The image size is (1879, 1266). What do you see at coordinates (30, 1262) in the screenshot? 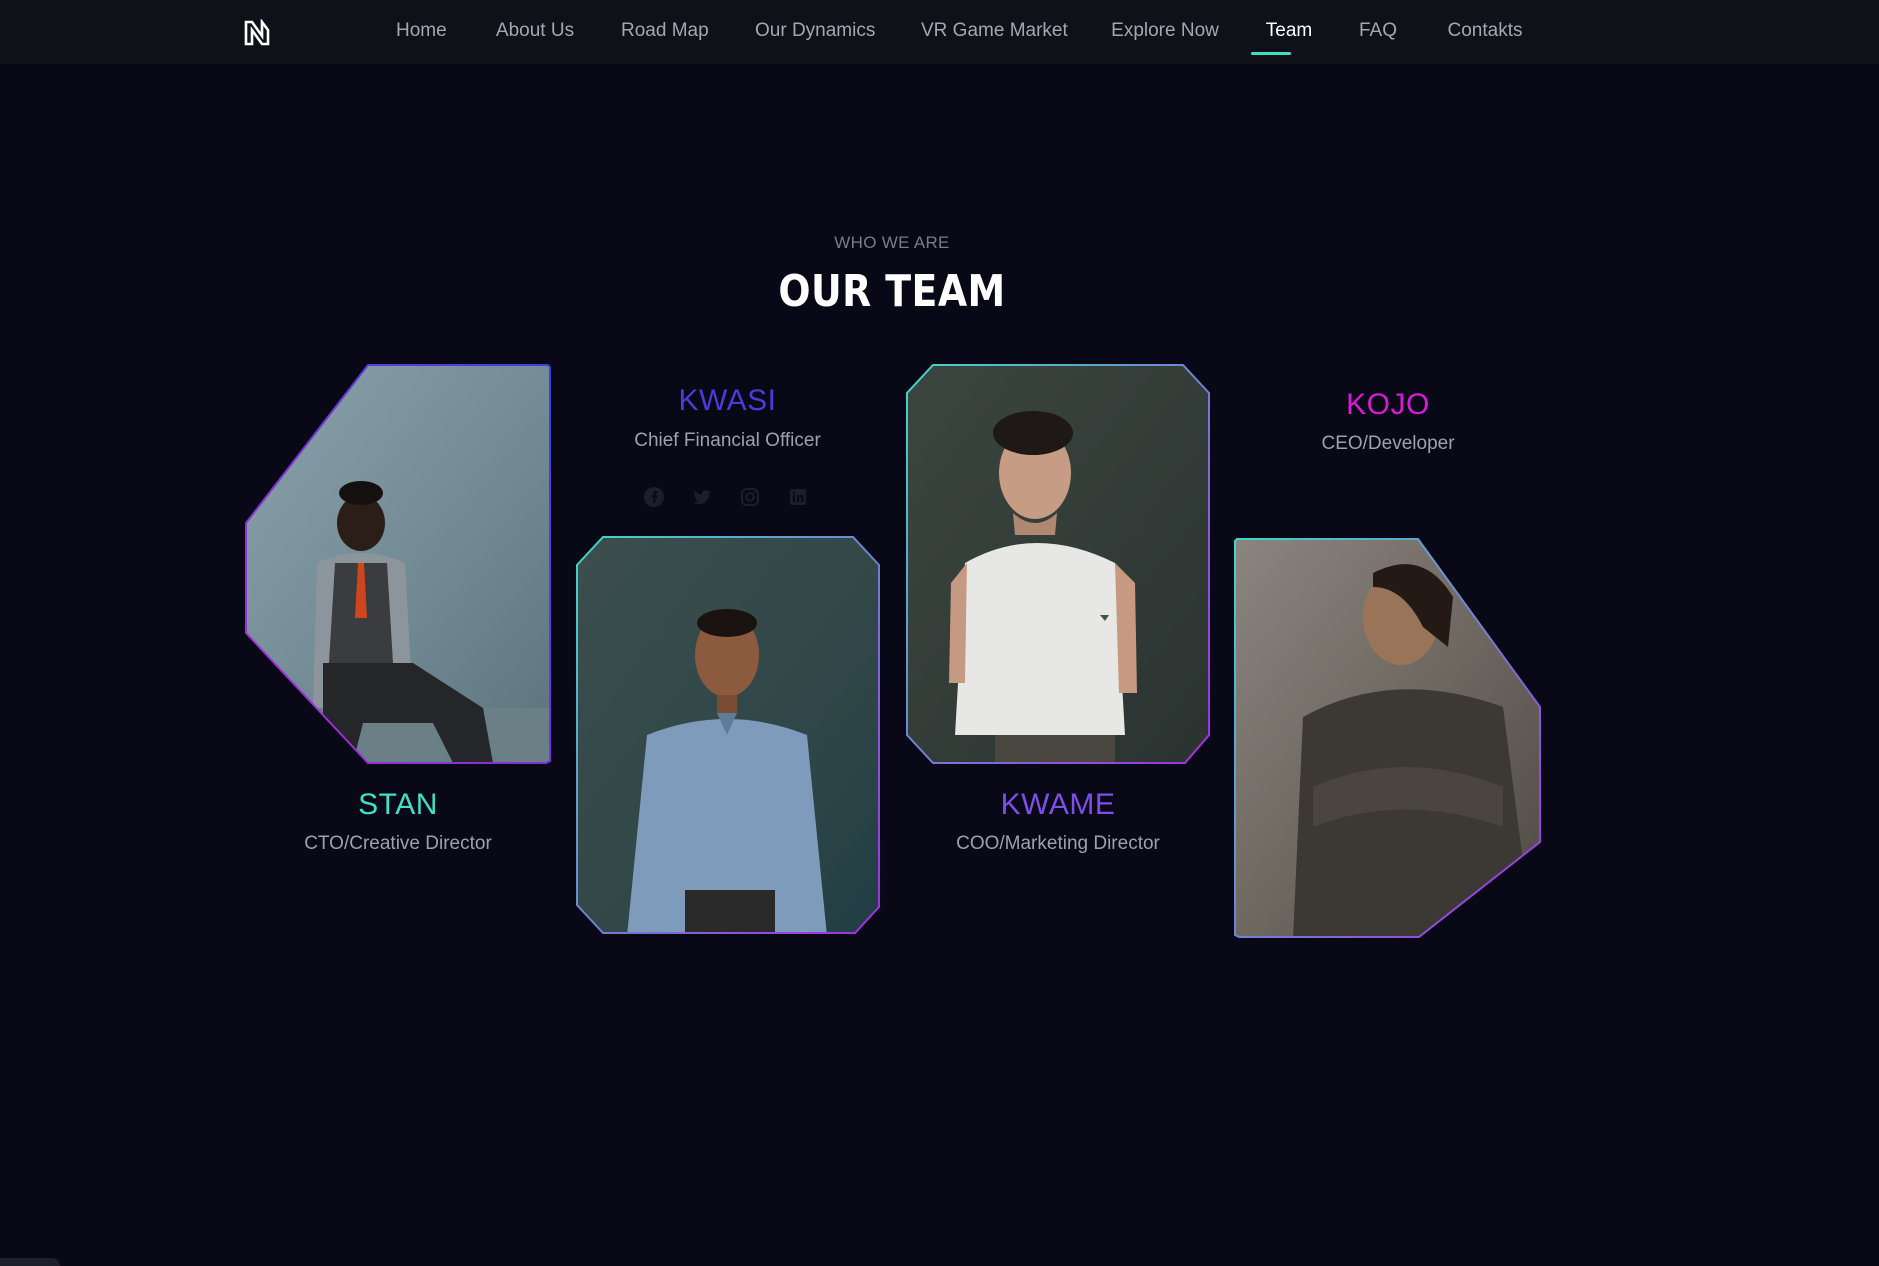
I see `scroll-edge-indicator` at bounding box center [30, 1262].